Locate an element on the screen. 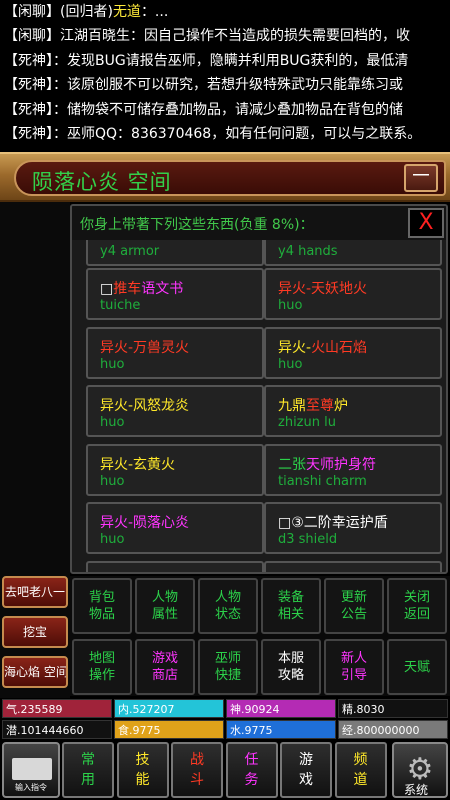  bottom-tab: 游戏 is located at coordinates (306, 770).